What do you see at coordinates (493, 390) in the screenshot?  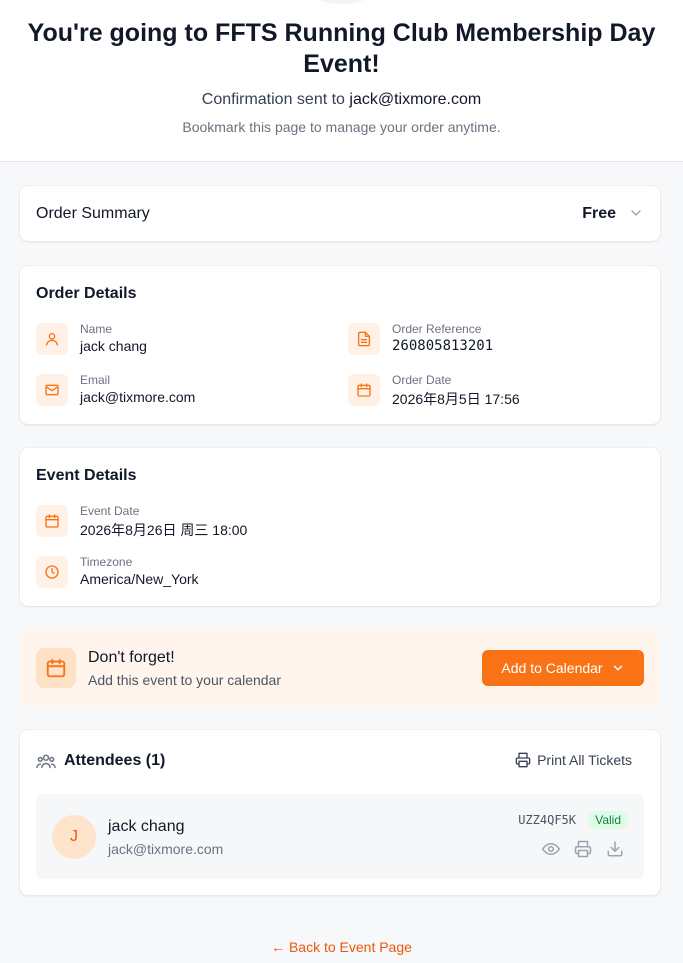 I see `order-date-field: Order Date 2026年8月5日 17:56` at bounding box center [493, 390].